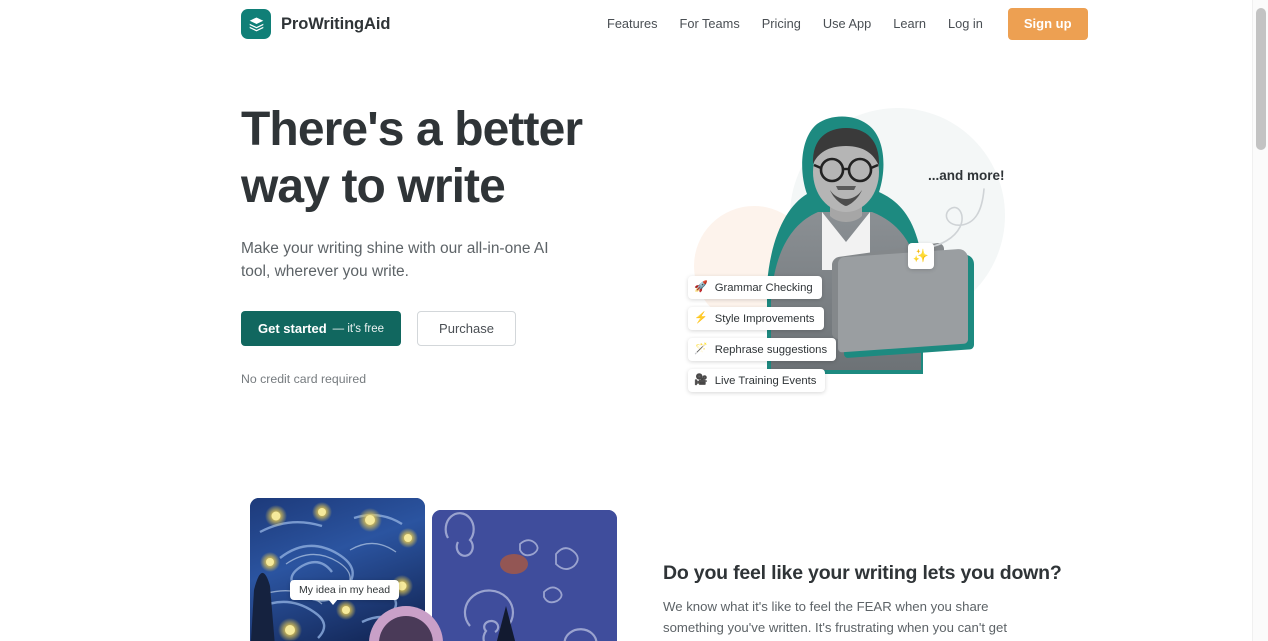  I want to click on no-credit-card-note: No credit card required, so click(304, 379).